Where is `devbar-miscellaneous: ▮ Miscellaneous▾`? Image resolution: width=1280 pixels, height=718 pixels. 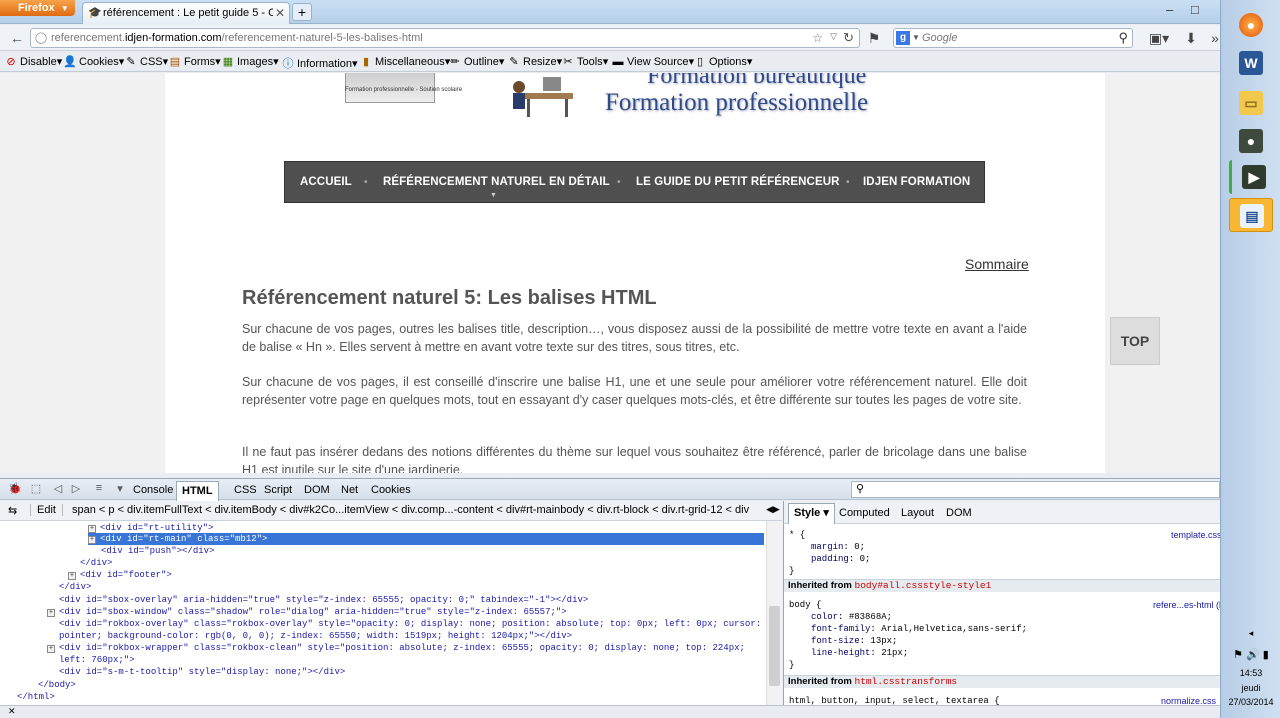
devbar-miscellaneous: ▮ Miscellaneous▾ is located at coordinates (404, 61).